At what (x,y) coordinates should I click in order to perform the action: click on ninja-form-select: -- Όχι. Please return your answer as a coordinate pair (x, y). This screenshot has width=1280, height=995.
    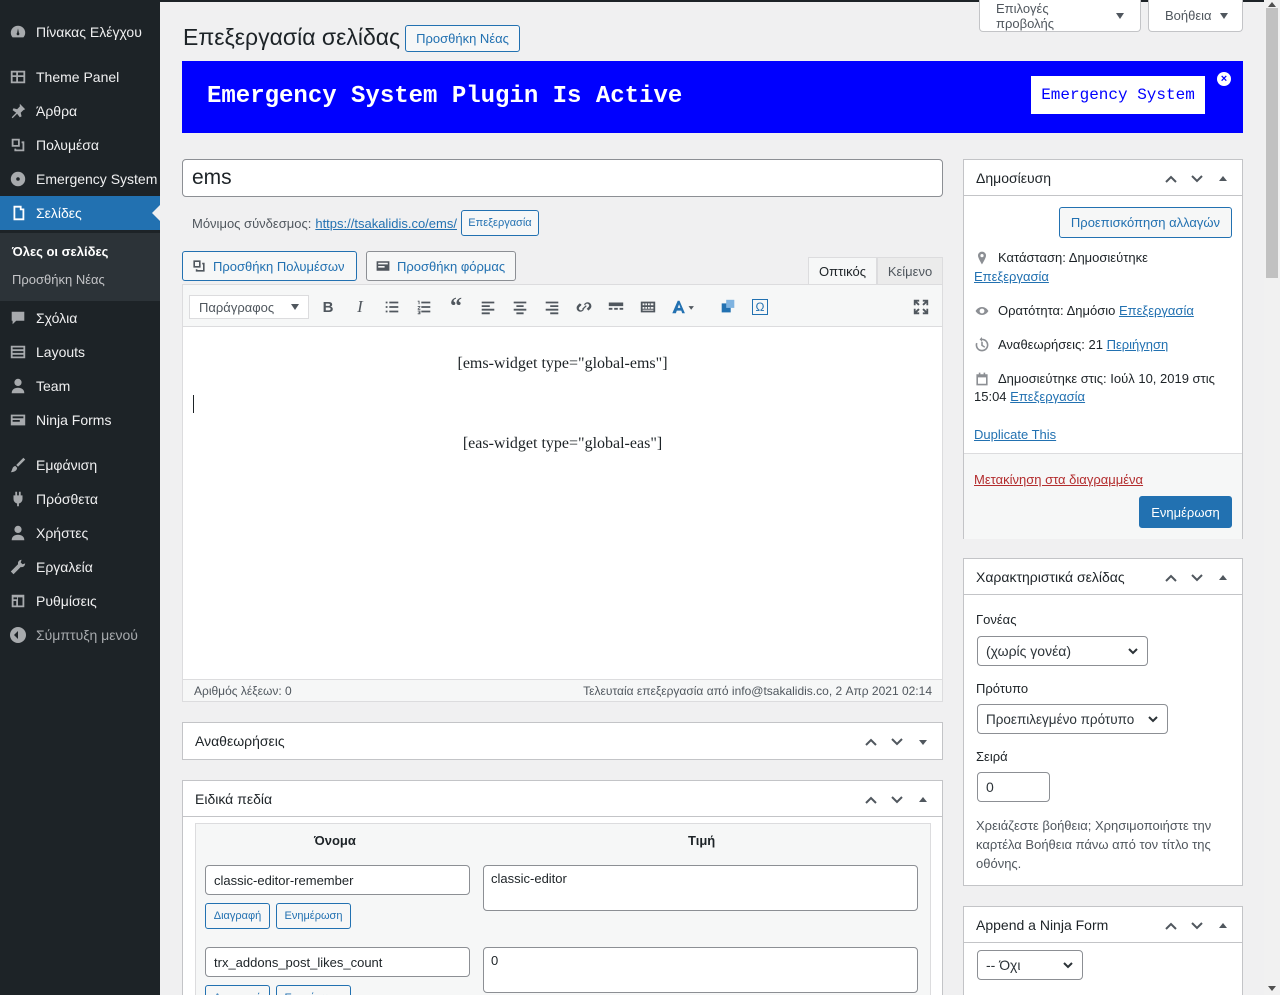
    Looking at the image, I should click on (1030, 965).